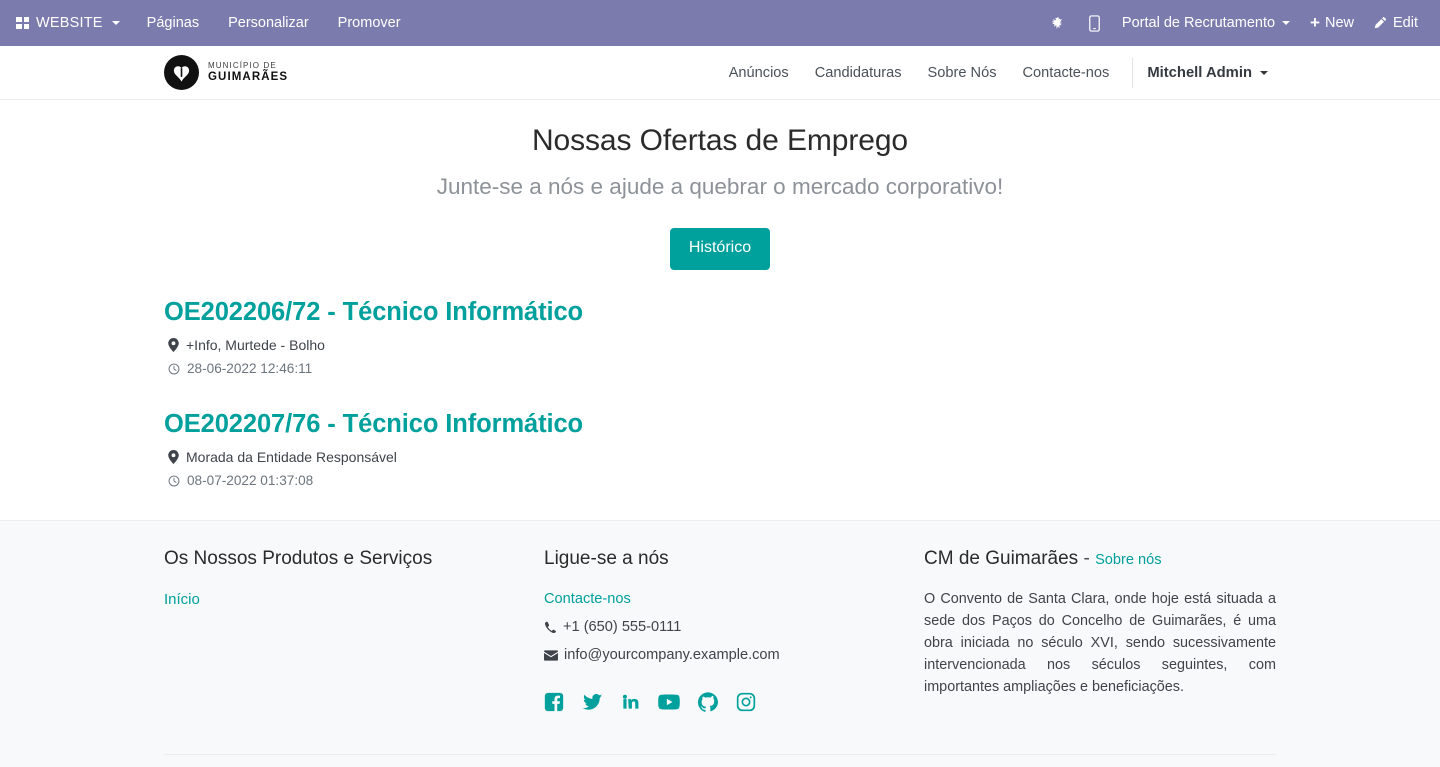  Describe the element at coordinates (1380, 23) in the screenshot. I see `pencil-icon` at that location.